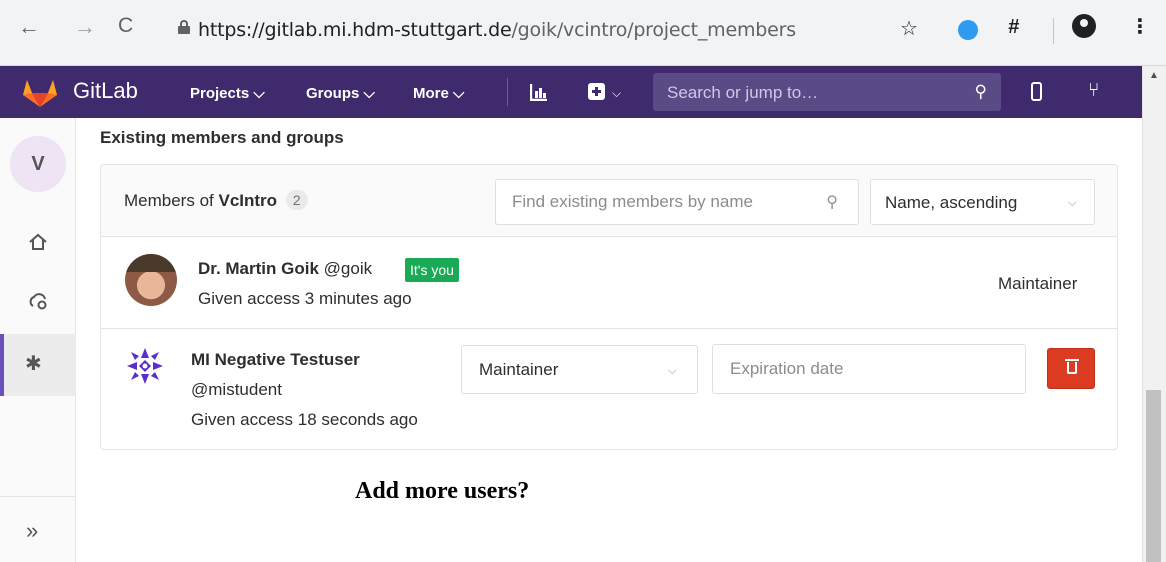 This screenshot has width=1166, height=562. I want to click on project-sidebar: V ✱ », so click(38, 340).